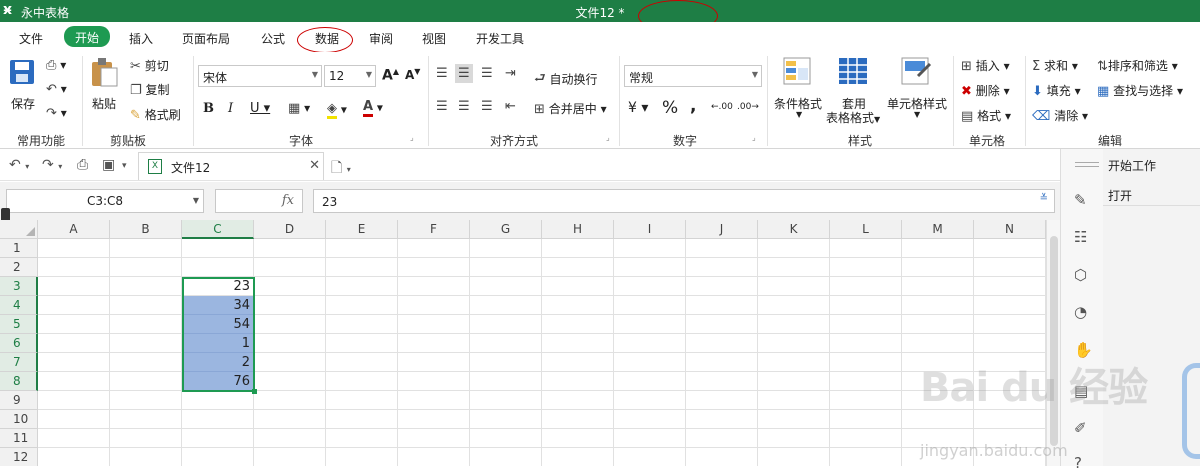  What do you see at coordinates (19, 267) in the screenshot?
I see `row-header-2: 2` at bounding box center [19, 267].